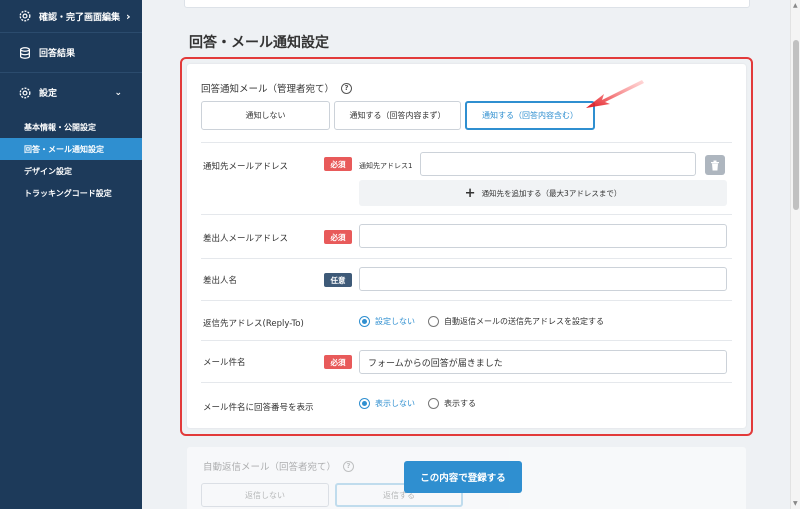 This screenshot has height=509, width=800. What do you see at coordinates (615, 94) in the screenshot?
I see `annotation-arrow-icon` at bounding box center [615, 94].